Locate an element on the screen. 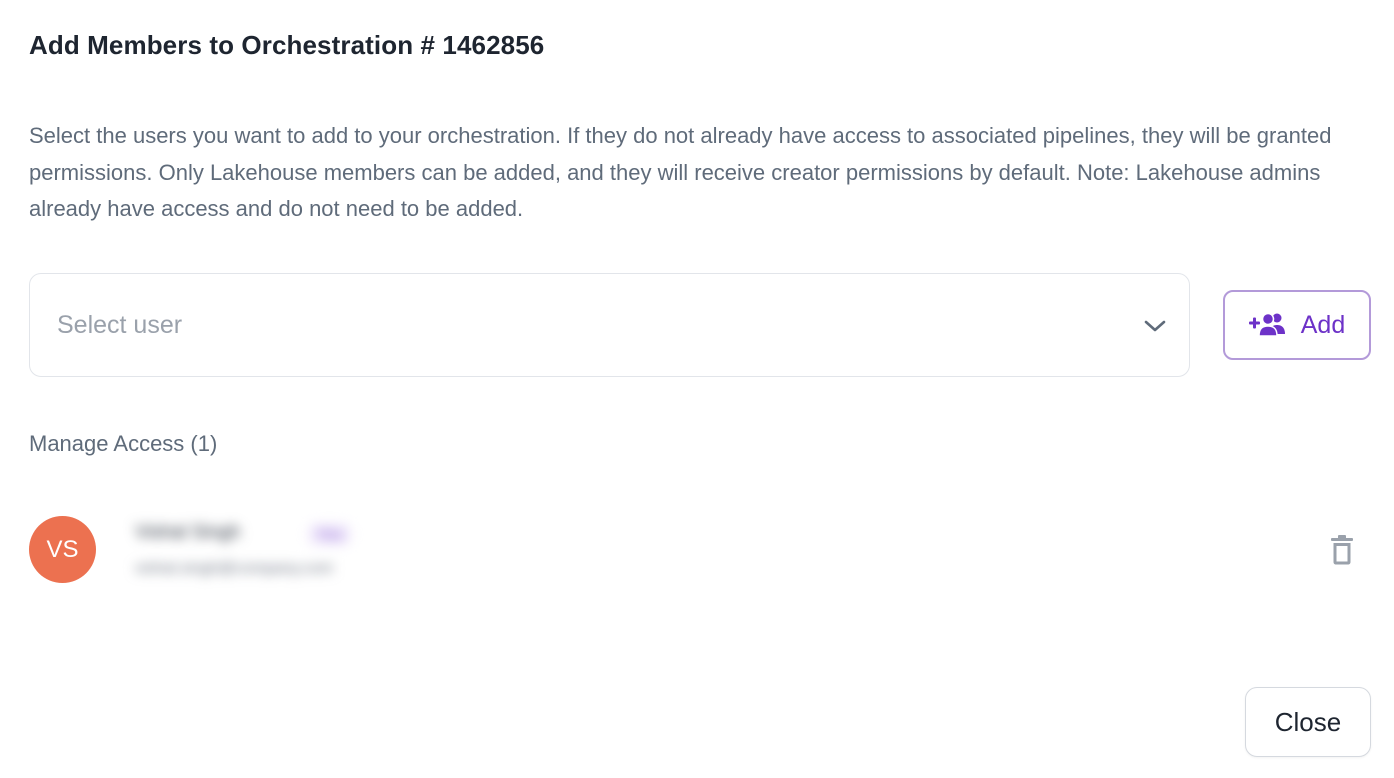 Image resolution: width=1394 pixels, height=778 pixels. add-button: Add is located at coordinates (1297, 325).